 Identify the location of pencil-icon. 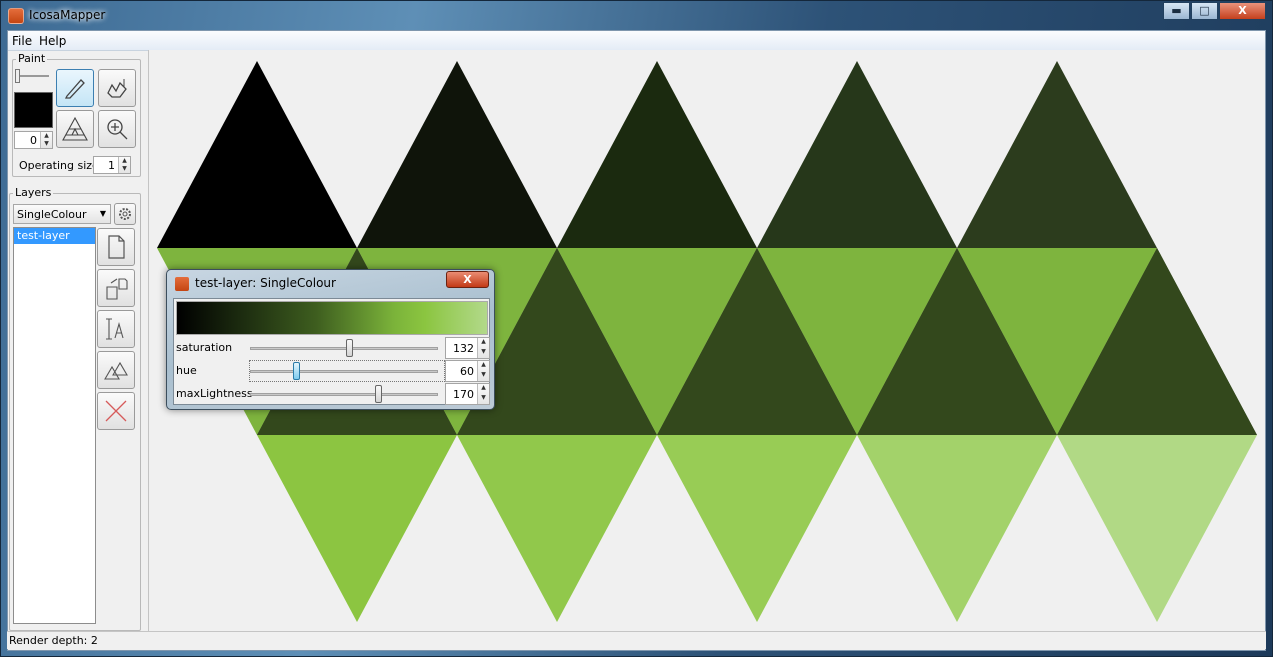
(74, 89).